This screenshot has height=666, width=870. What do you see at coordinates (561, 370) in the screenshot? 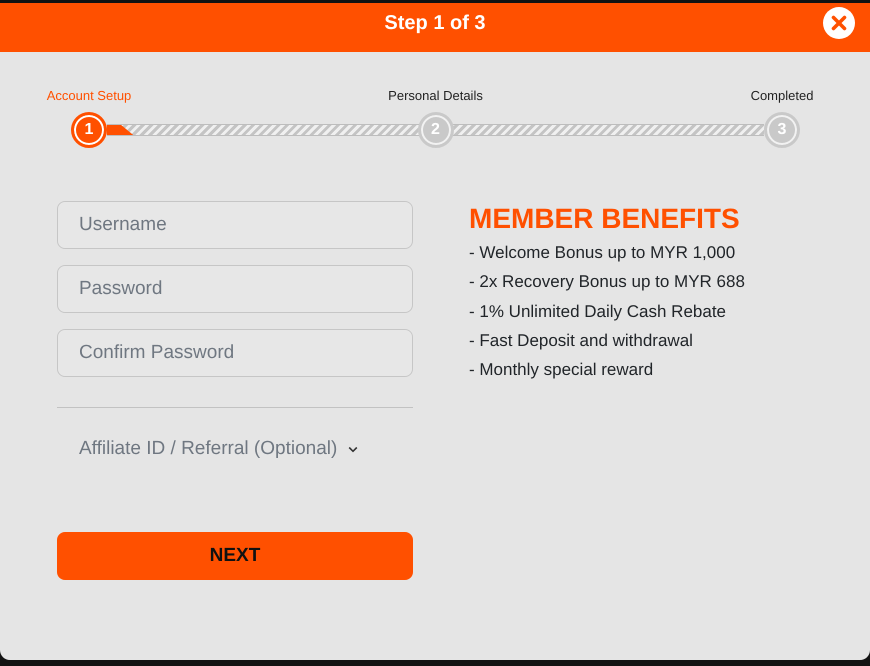
I see `benefit-item: - Monthly special reward` at bounding box center [561, 370].